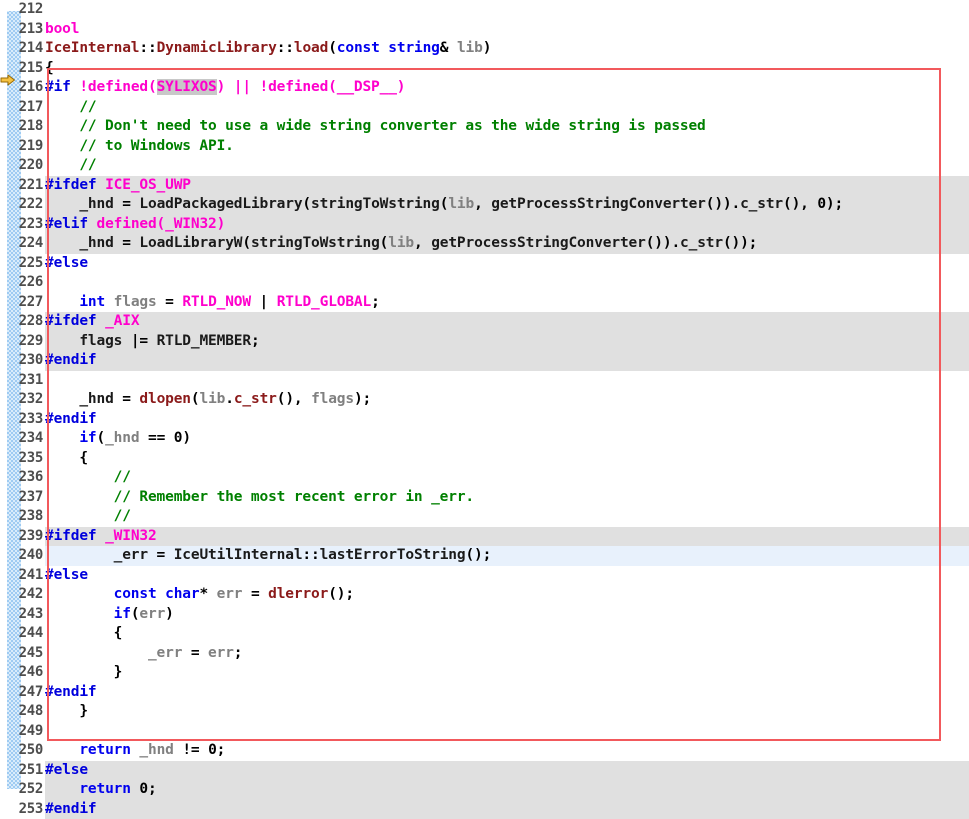 The height and width of the screenshot is (819, 969). Describe the element at coordinates (21, 400) in the screenshot. I see `line-number: 232` at that location.